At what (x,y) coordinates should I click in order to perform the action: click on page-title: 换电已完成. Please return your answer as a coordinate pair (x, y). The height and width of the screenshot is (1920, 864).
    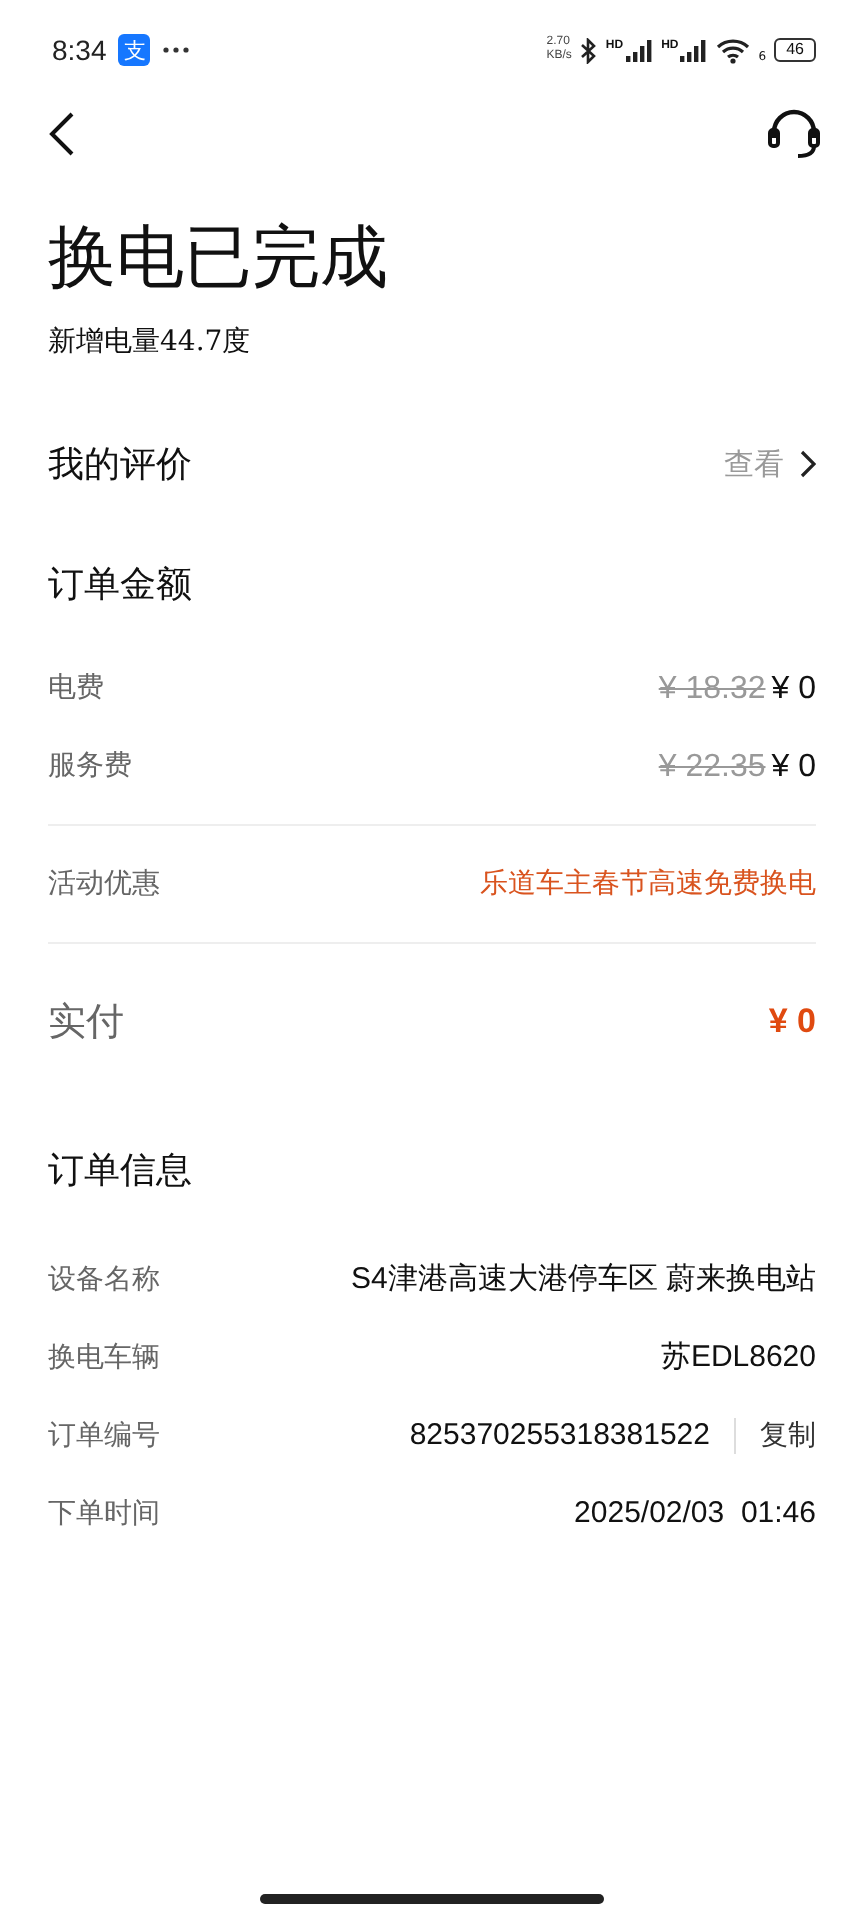
    Looking at the image, I should click on (219, 259).